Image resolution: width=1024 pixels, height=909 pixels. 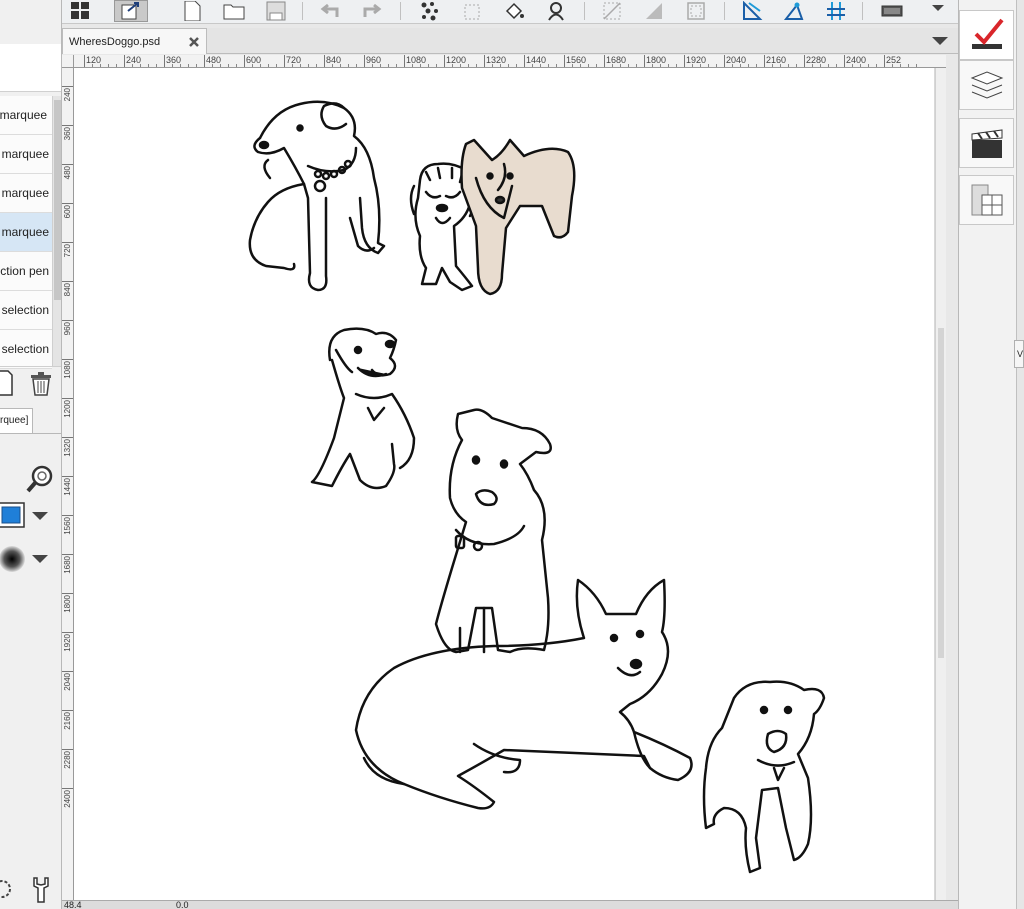 I want to click on library-button, so click(x=986, y=200).